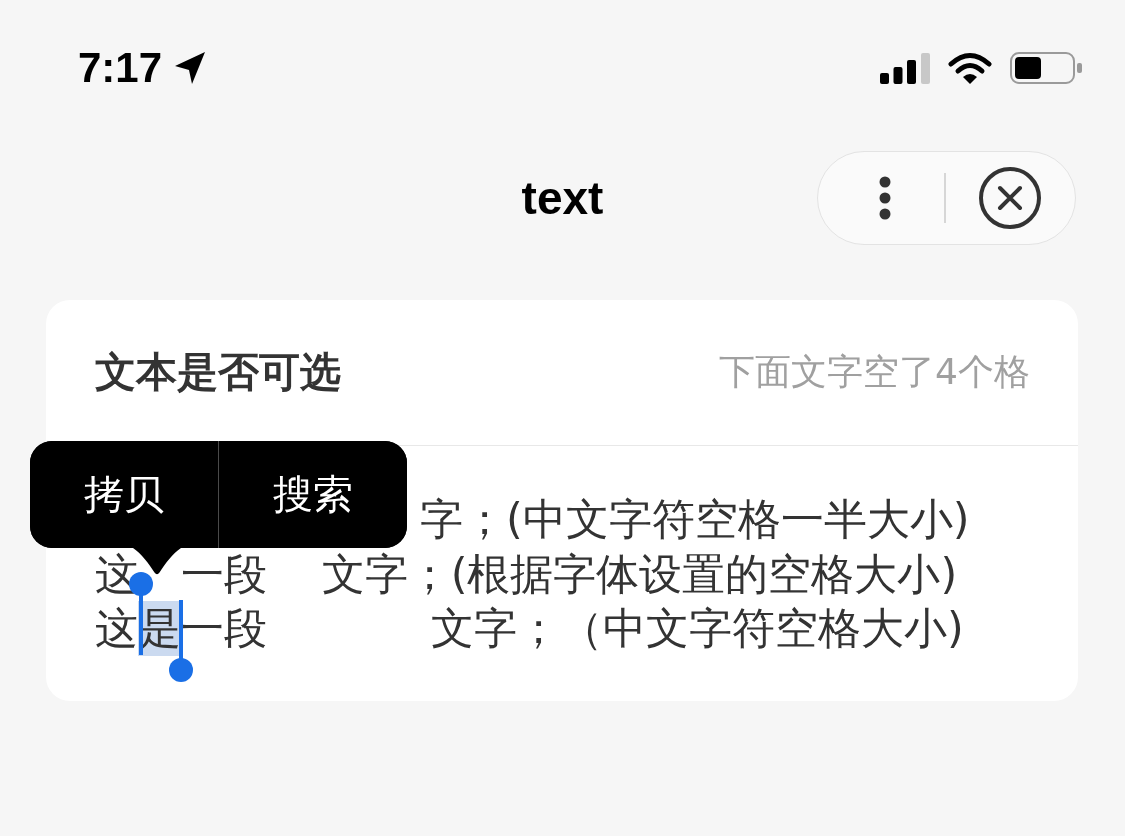 This screenshot has width=1125, height=836. What do you see at coordinates (569, 574) in the screenshot?
I see `body-text: 一段 文字；(根据字体设置的空格大小)` at bounding box center [569, 574].